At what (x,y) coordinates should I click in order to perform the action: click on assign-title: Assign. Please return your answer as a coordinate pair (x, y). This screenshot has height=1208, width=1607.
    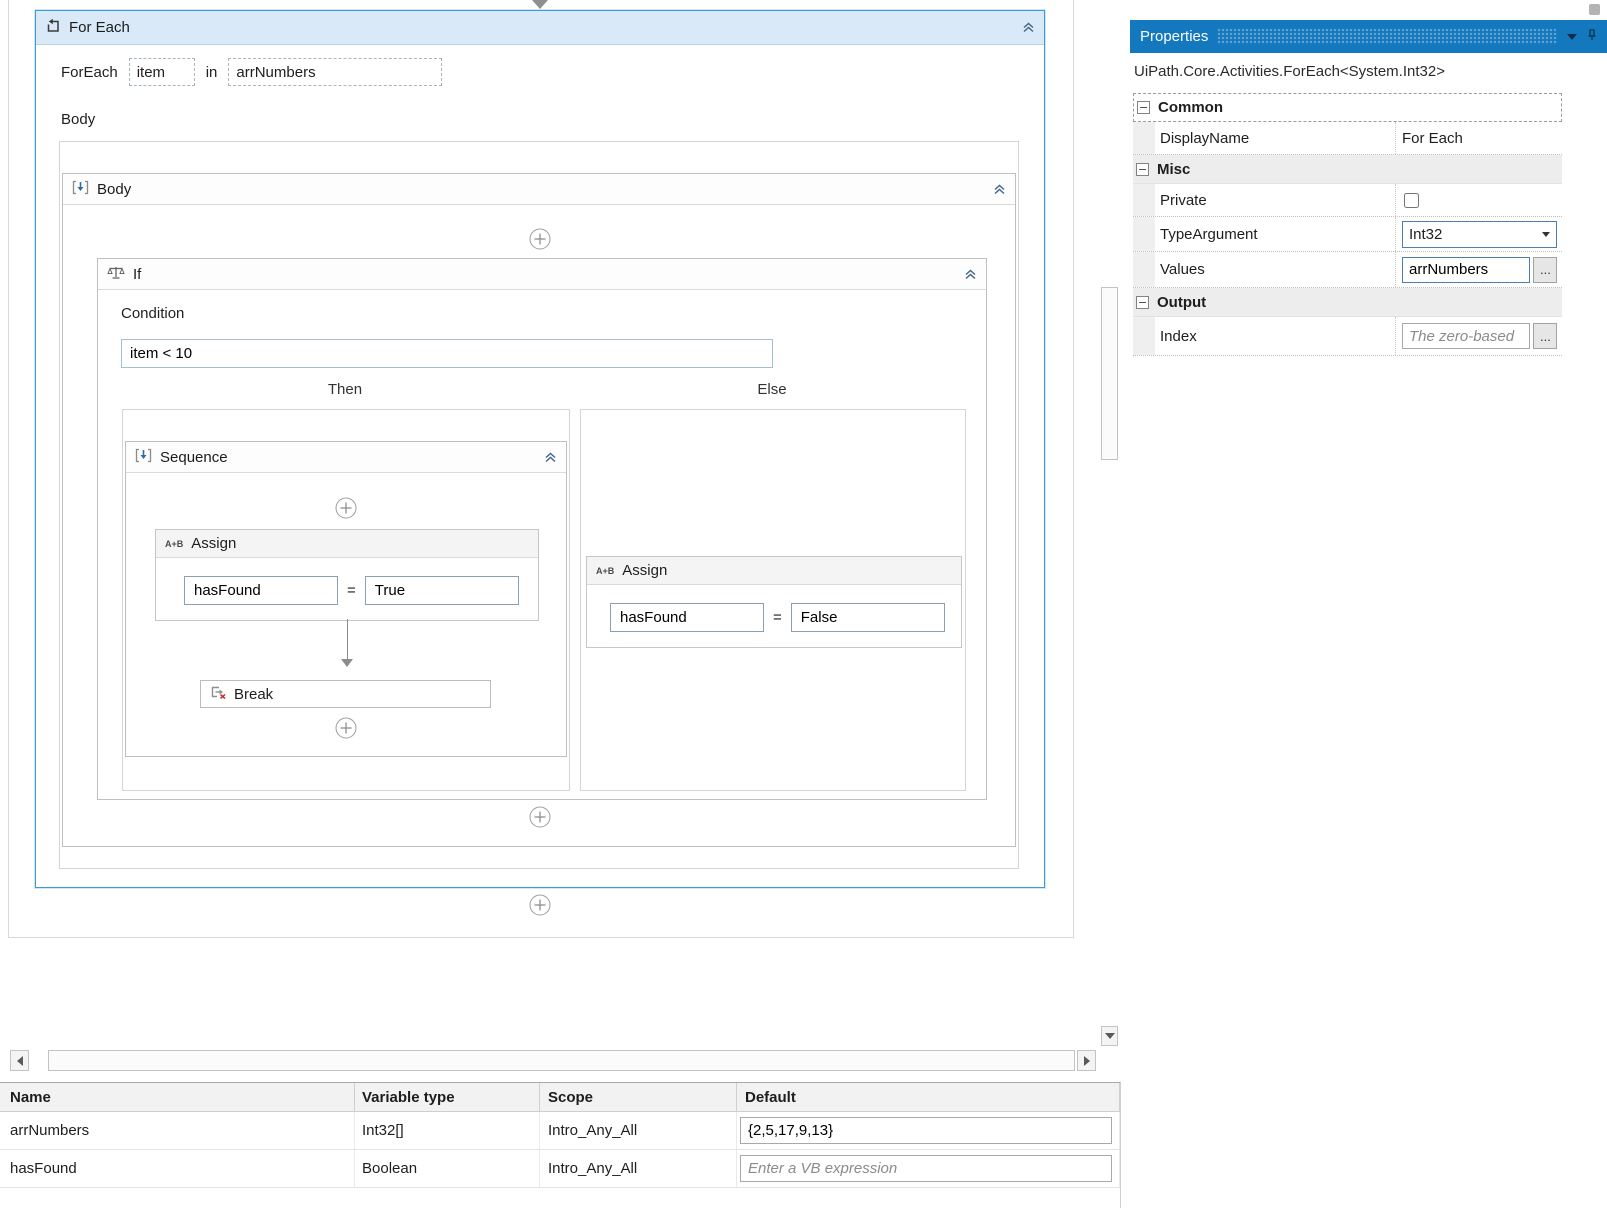
    Looking at the image, I should click on (214, 543).